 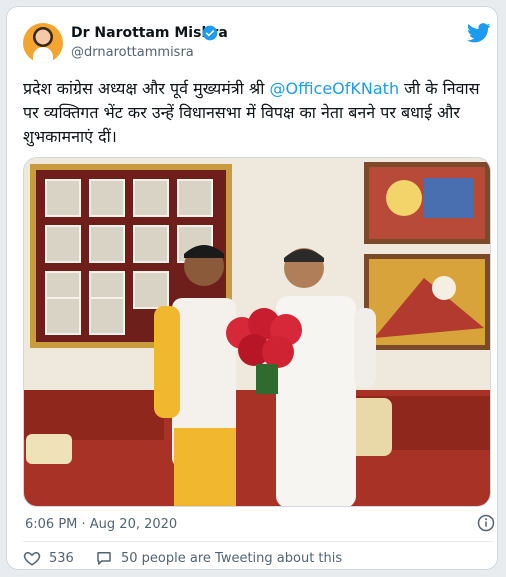 What do you see at coordinates (48, 558) in the screenshot?
I see `like-action: 536` at bounding box center [48, 558].